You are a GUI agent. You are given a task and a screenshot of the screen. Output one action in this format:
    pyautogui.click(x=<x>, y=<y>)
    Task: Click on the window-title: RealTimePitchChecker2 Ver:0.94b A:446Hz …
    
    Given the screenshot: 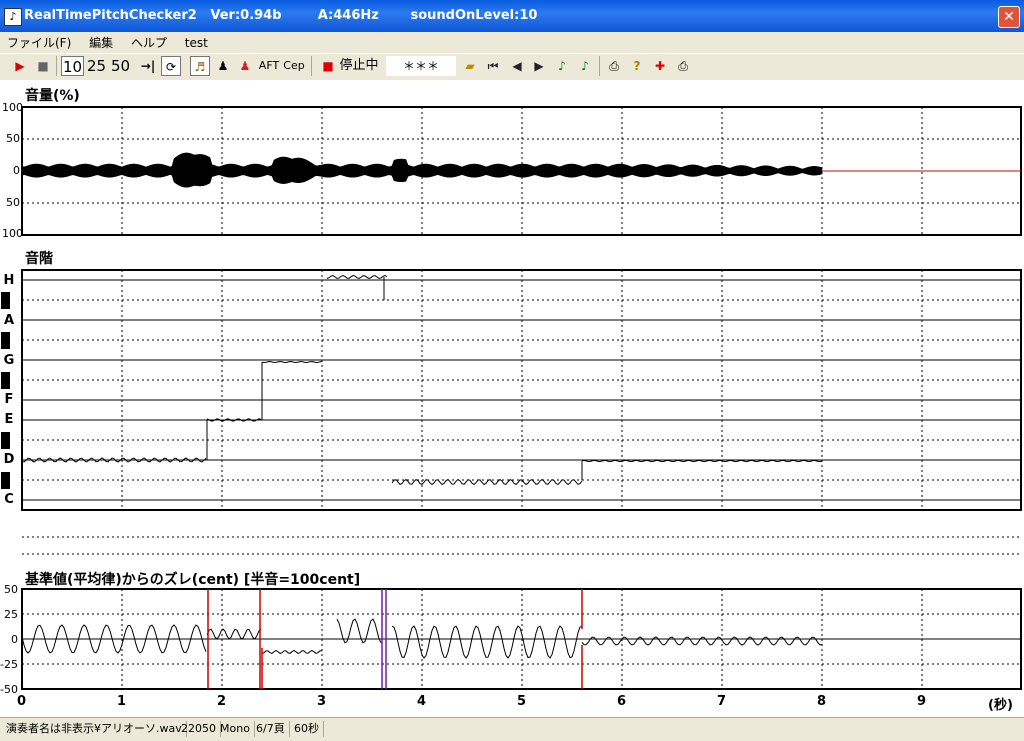 What is the action you would take?
    pyautogui.click(x=281, y=15)
    